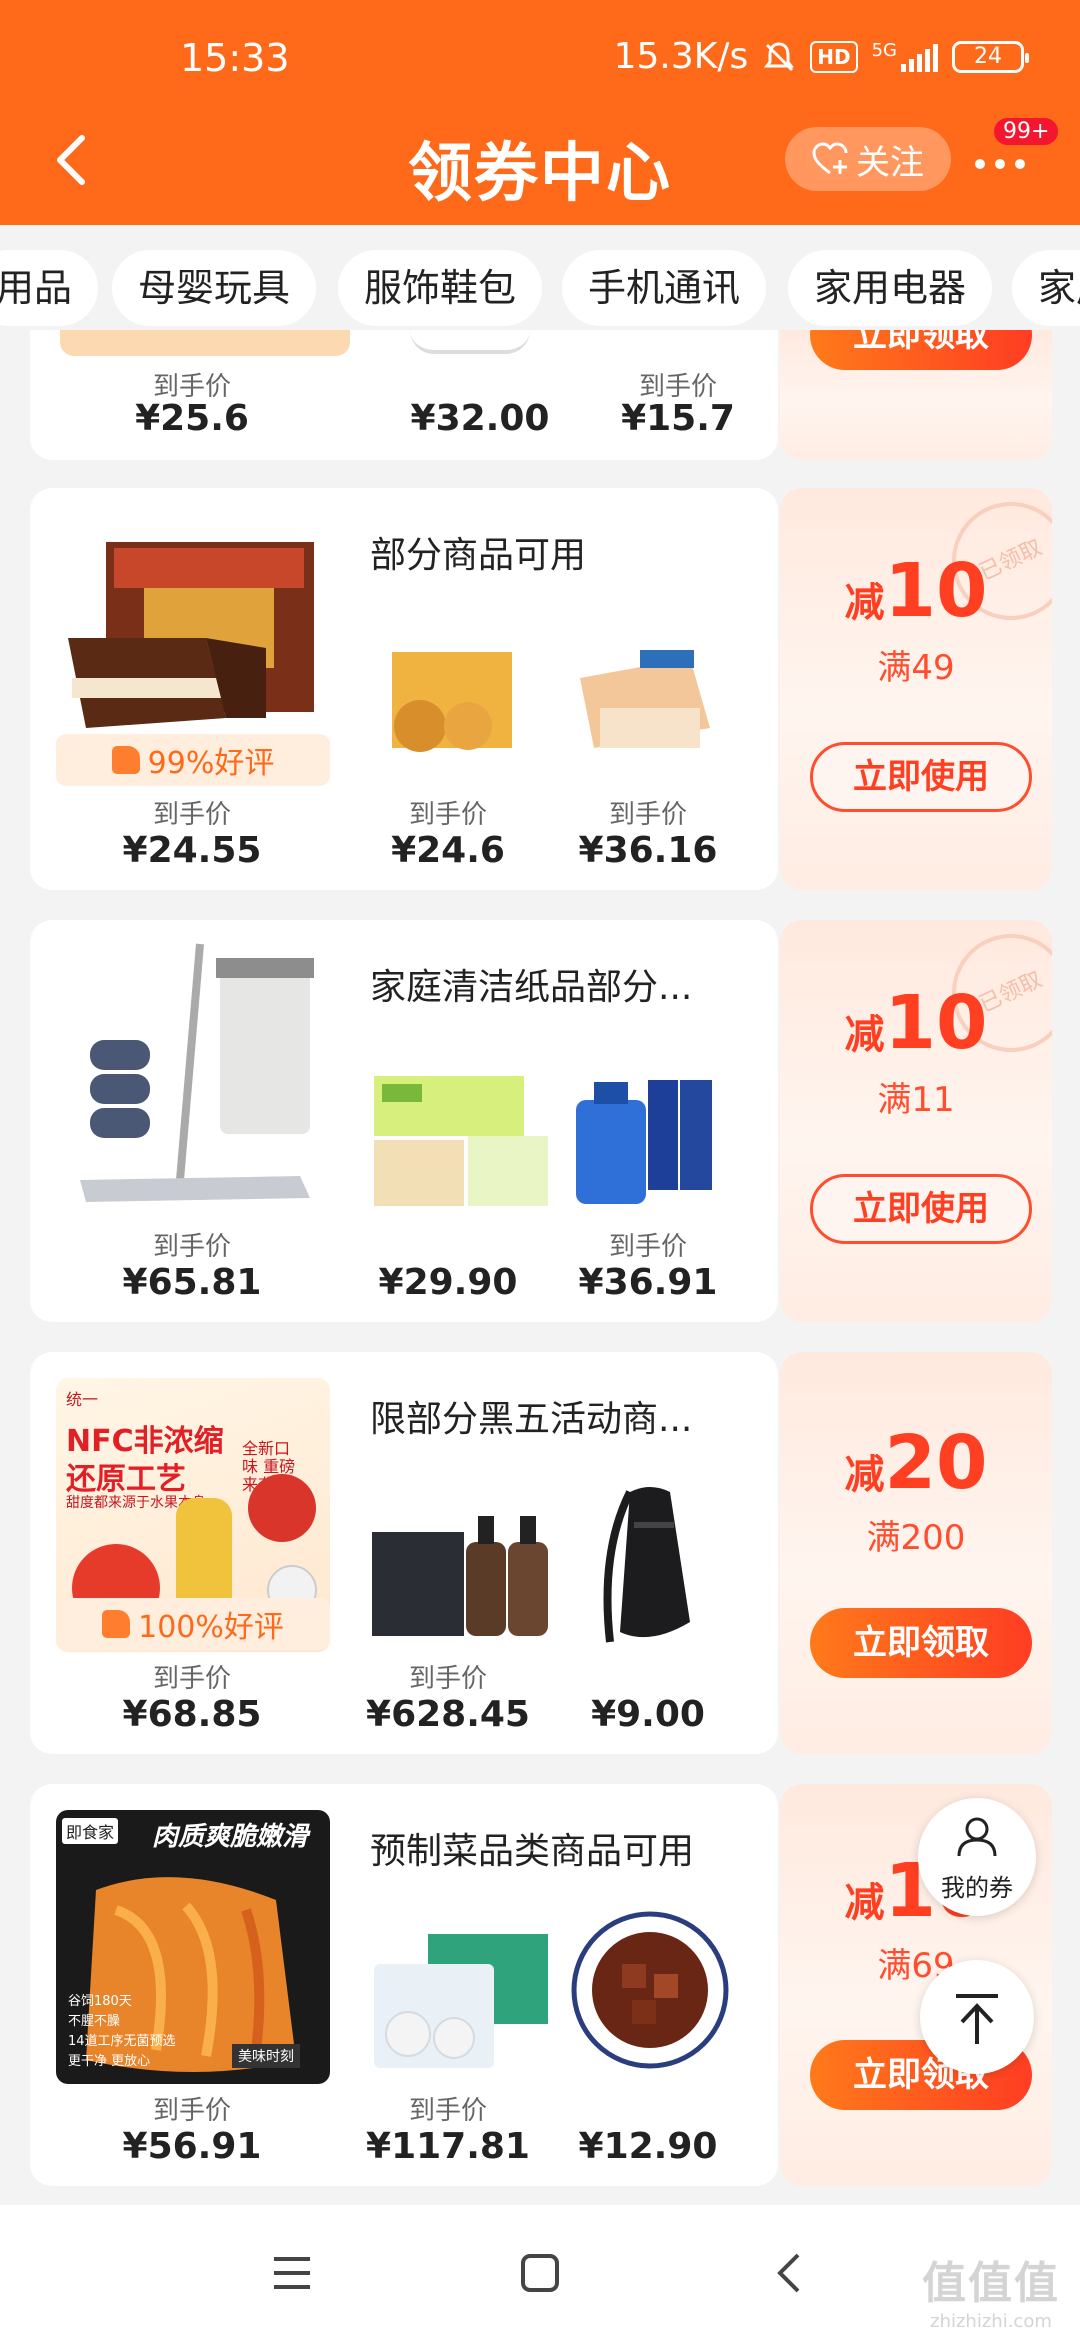 The height and width of the screenshot is (2340, 1080). I want to click on system-nav-bar: 值值值 zhizhizhi.com, so click(540, 2272).